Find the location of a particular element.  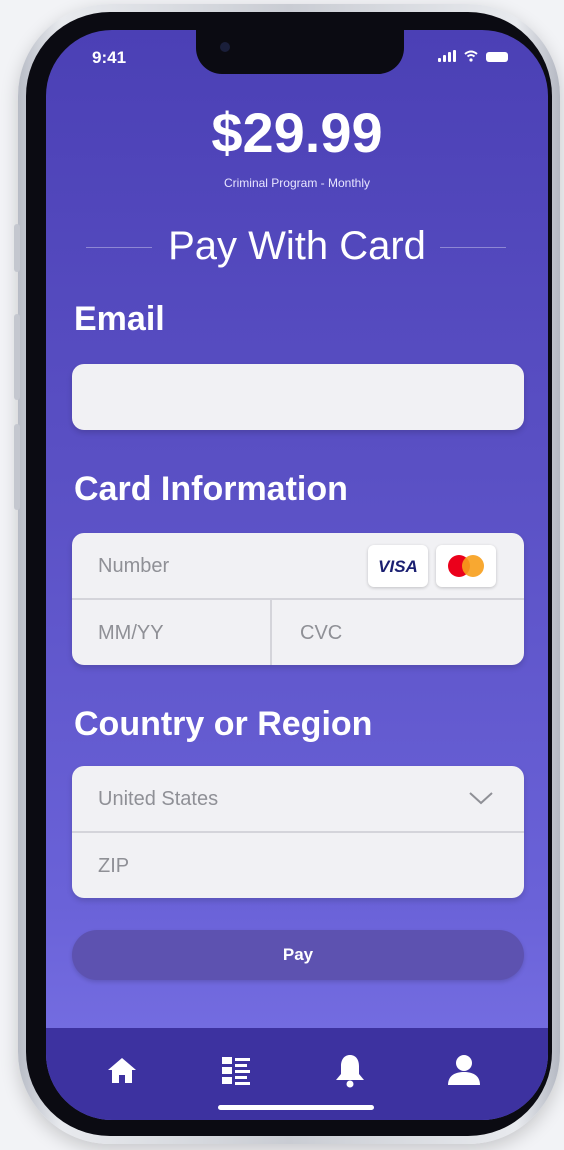

tab-list is located at coordinates (236, 1070).